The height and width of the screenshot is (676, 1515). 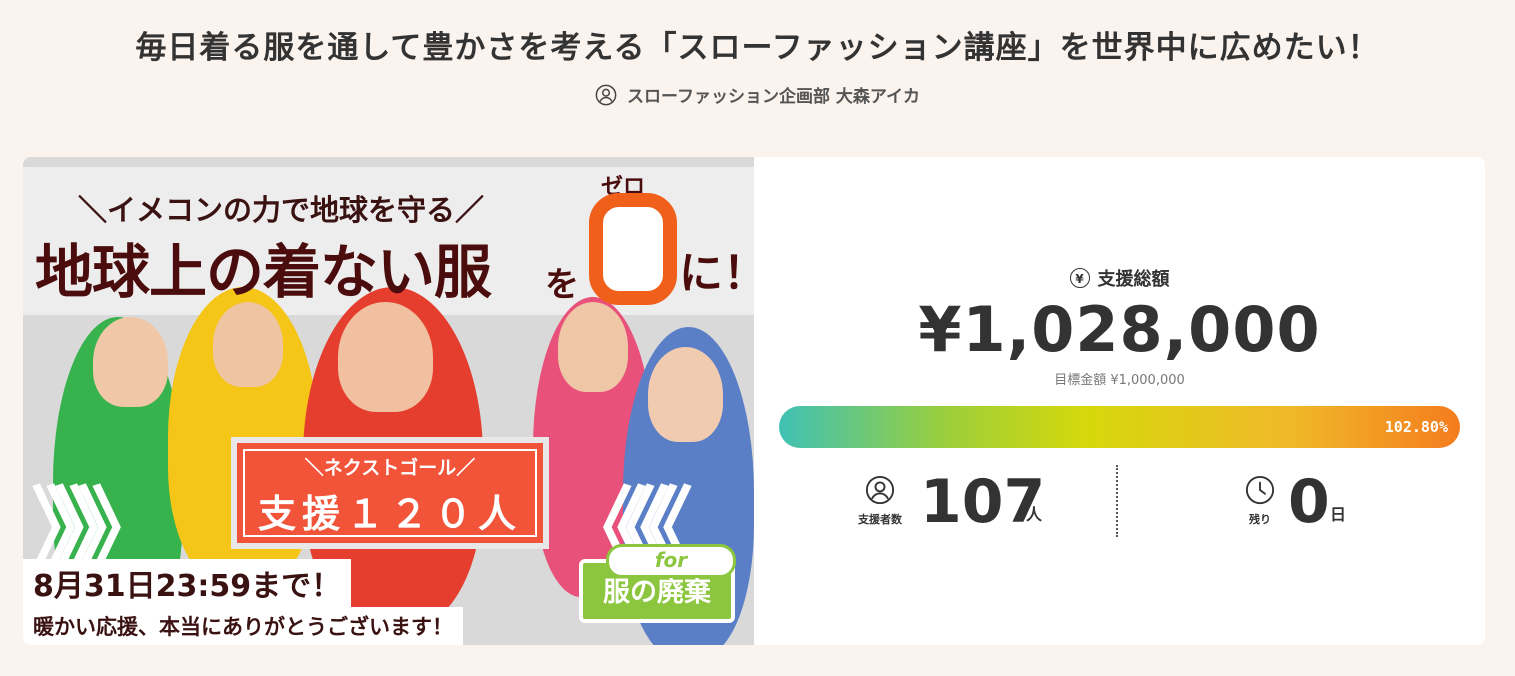 I want to click on remaining-caption: 残り, so click(x=1260, y=519).